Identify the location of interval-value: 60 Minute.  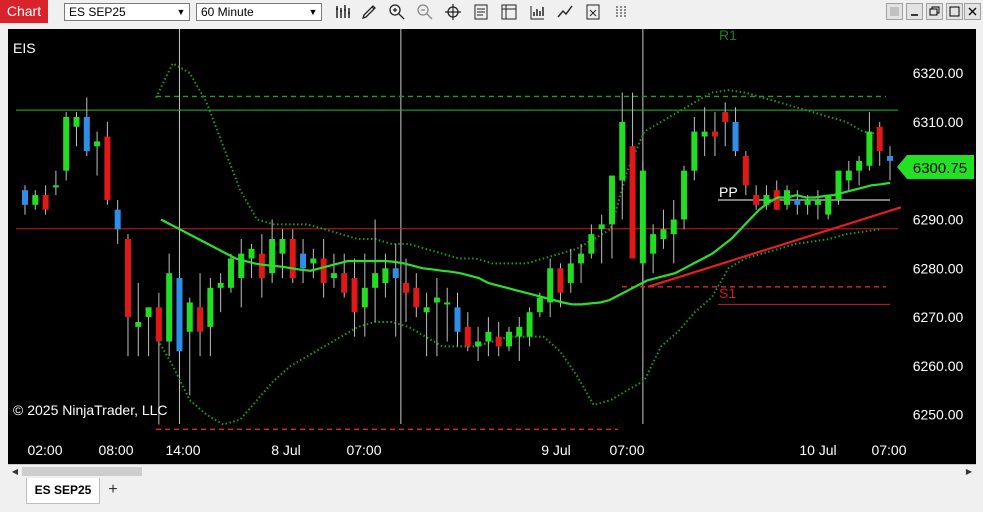
(227, 12).